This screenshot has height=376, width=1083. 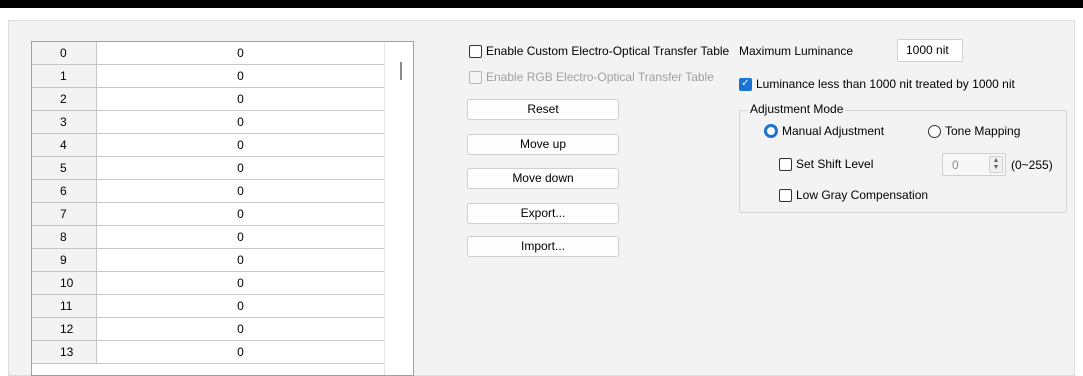 What do you see at coordinates (1032, 165) in the screenshot?
I see `shift-range-label: (0~255)` at bounding box center [1032, 165].